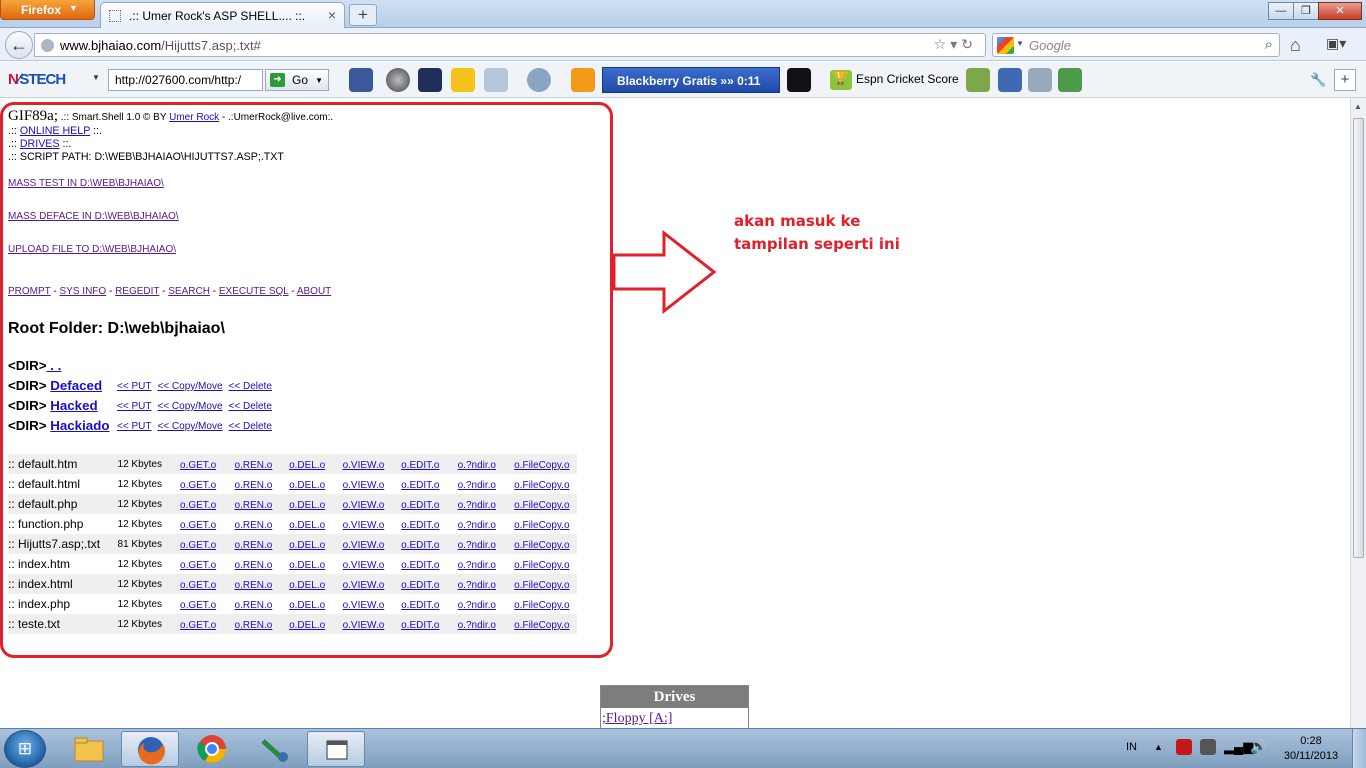 This screenshot has width=1366, height=768. Describe the element at coordinates (1070, 80) in the screenshot. I see `app-icon` at that location.